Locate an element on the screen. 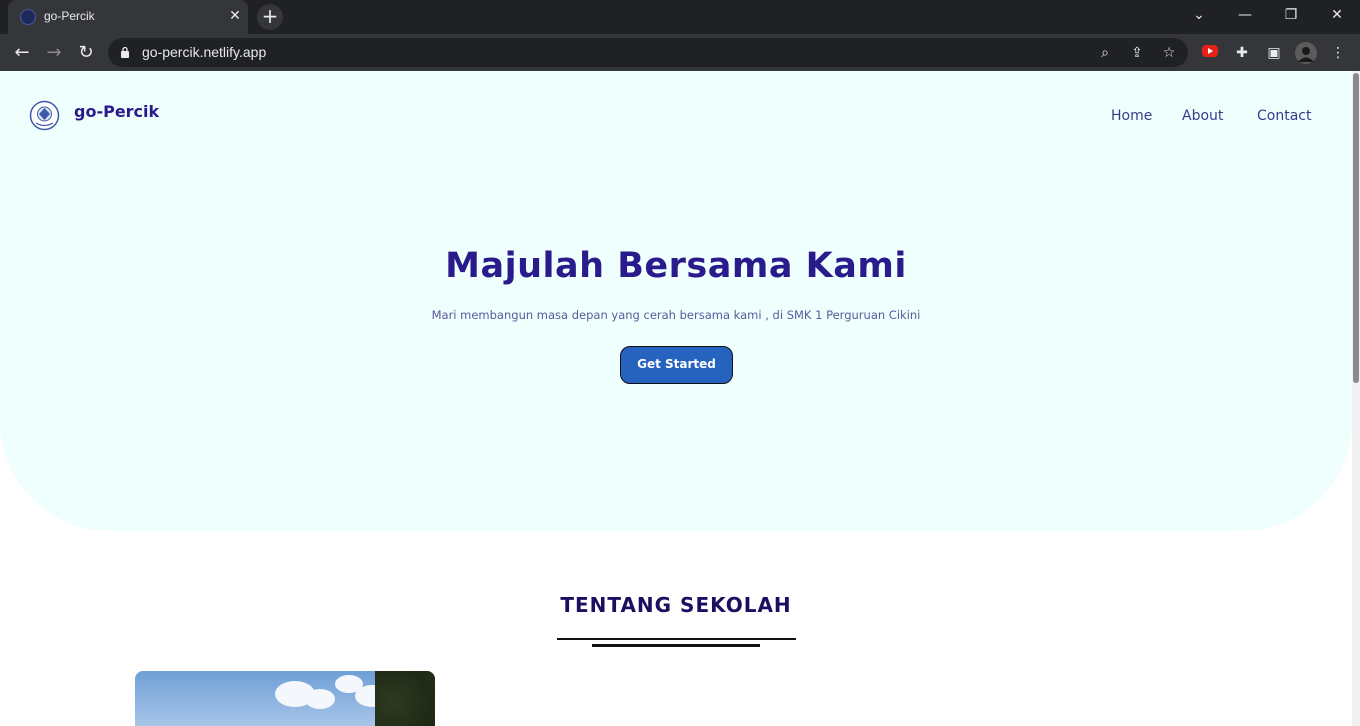 This screenshot has height=726, width=1360. get-started-button: Get Started is located at coordinates (676, 365).